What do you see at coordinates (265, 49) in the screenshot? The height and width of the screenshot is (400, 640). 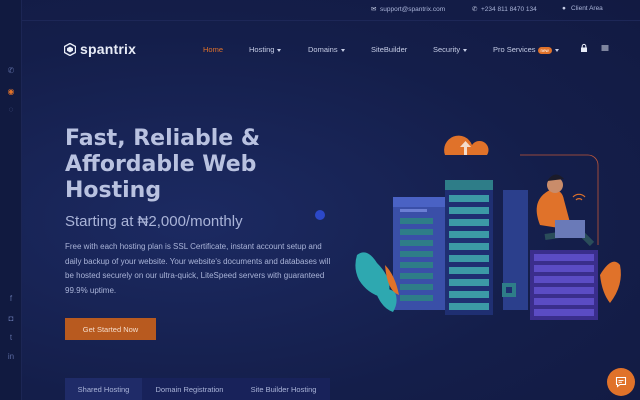 I see `nav-hosting: Hosting` at bounding box center [265, 49].